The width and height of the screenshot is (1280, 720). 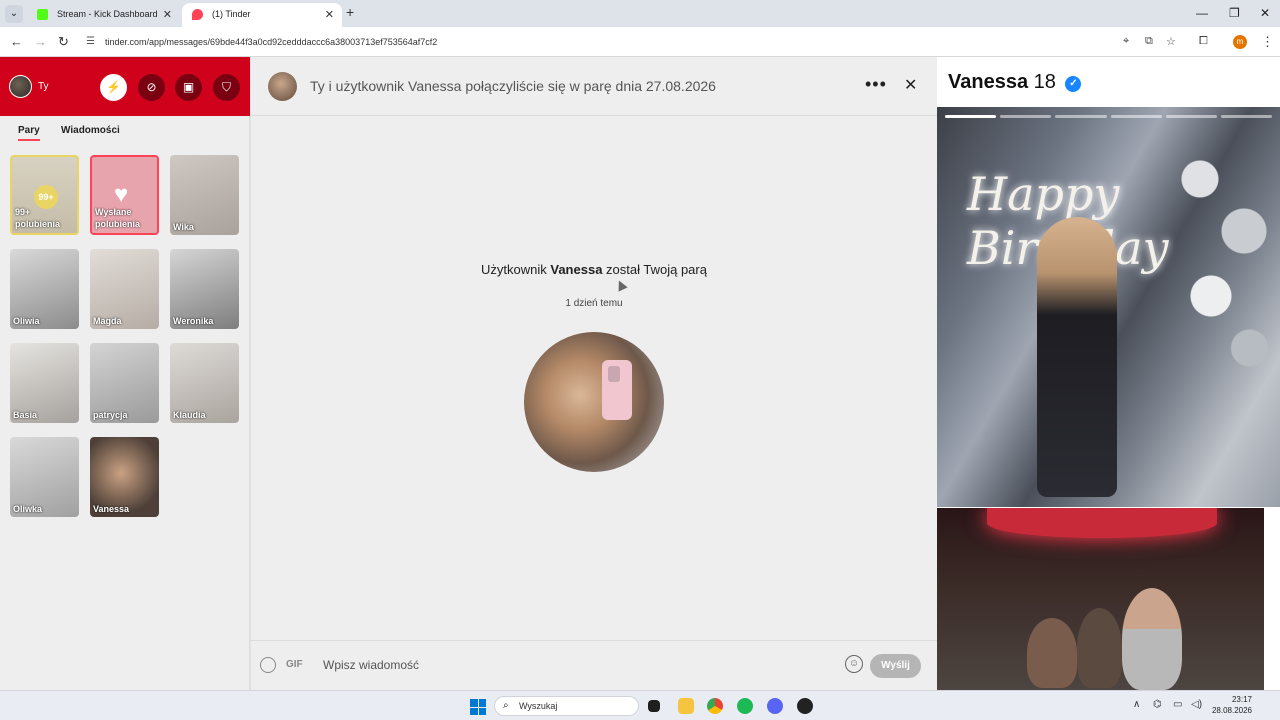 What do you see at coordinates (594, 303) in the screenshot?
I see `match-timestamp: 1 dzień temu` at bounding box center [594, 303].